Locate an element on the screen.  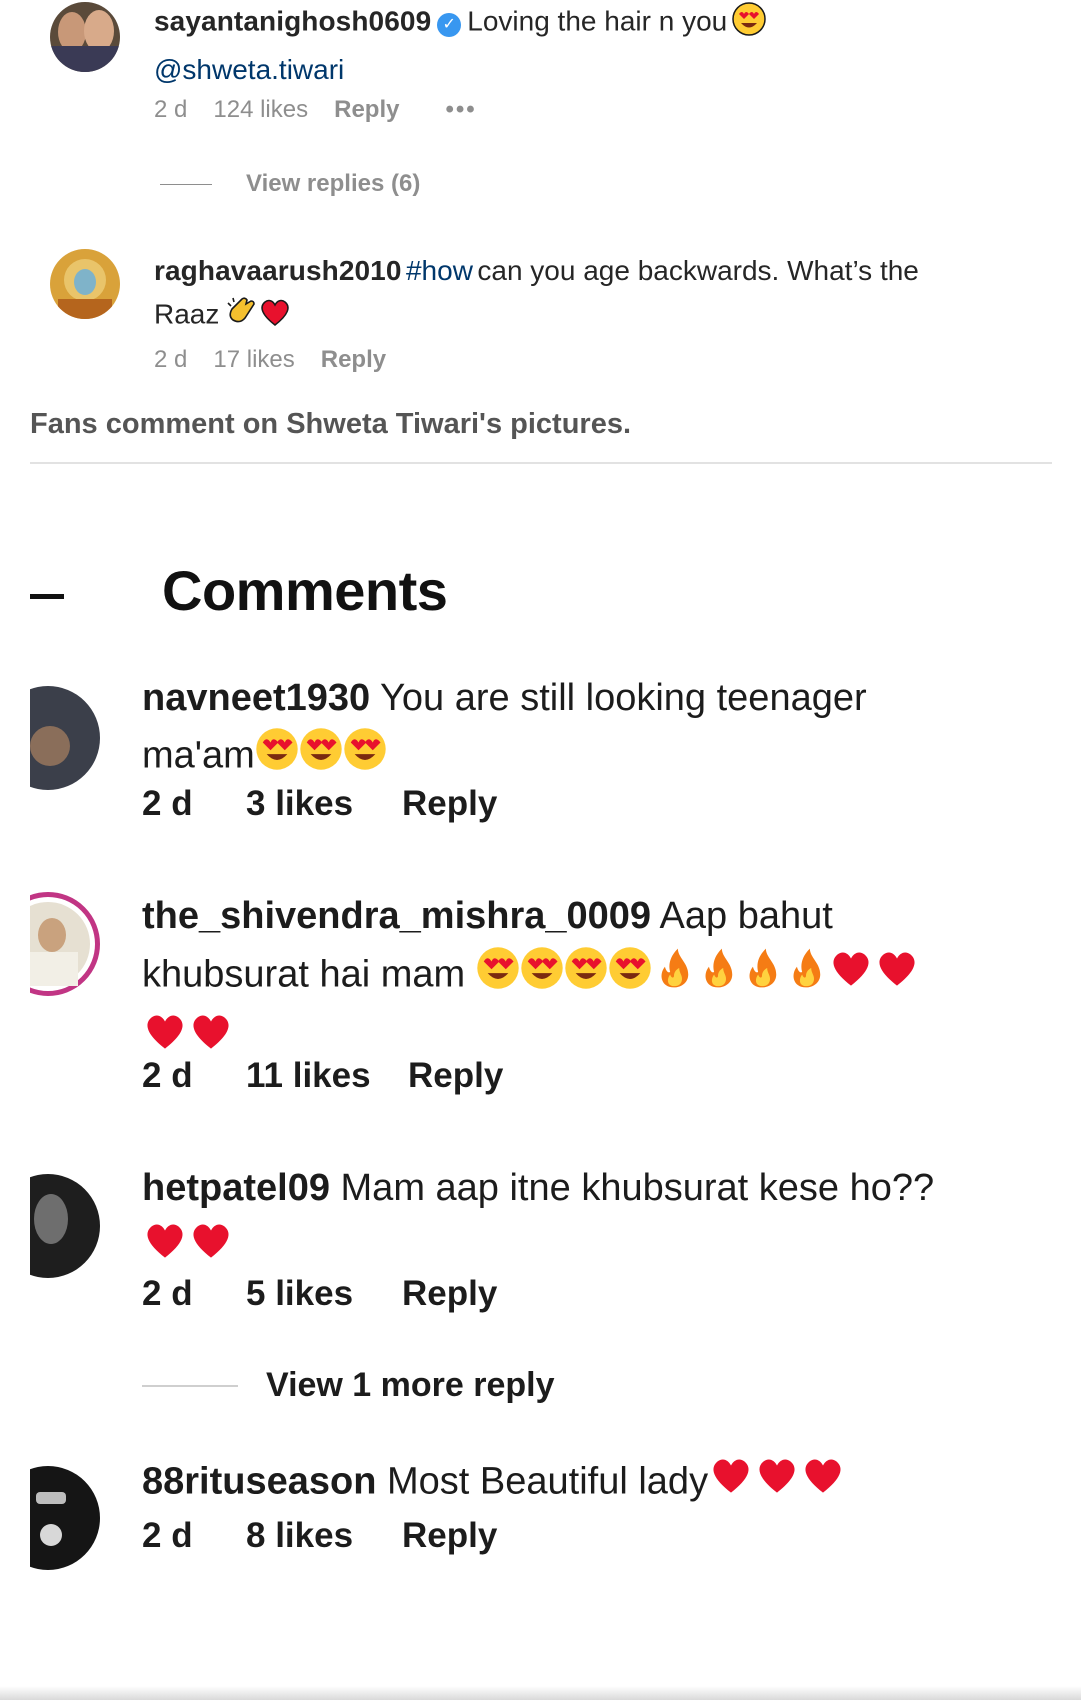
likes-count: 17 likes is located at coordinates (253, 360).